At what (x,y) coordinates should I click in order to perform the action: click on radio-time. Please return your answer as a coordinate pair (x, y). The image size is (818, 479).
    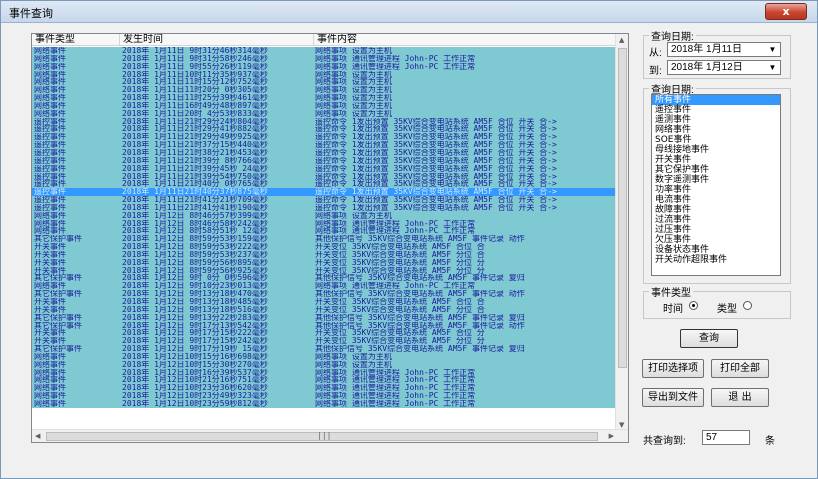
    Looking at the image, I should click on (693, 305).